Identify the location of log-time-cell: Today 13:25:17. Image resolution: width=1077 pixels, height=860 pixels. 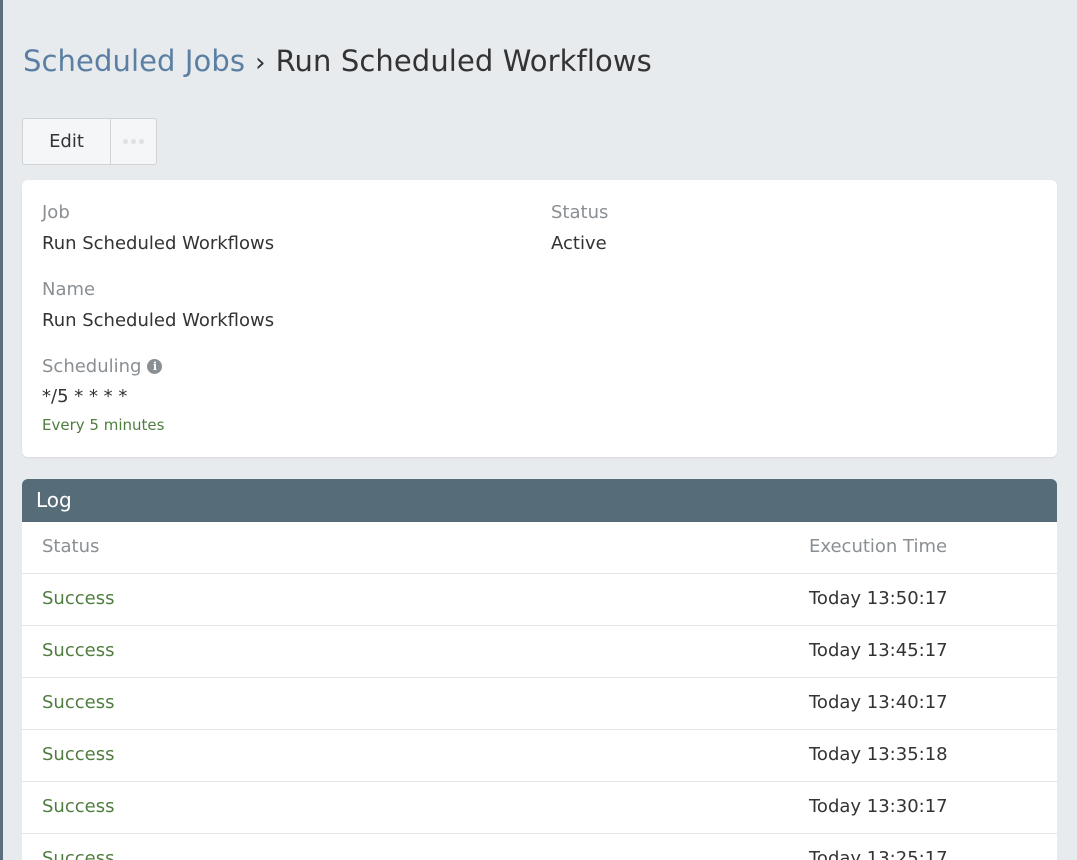
(878, 854).